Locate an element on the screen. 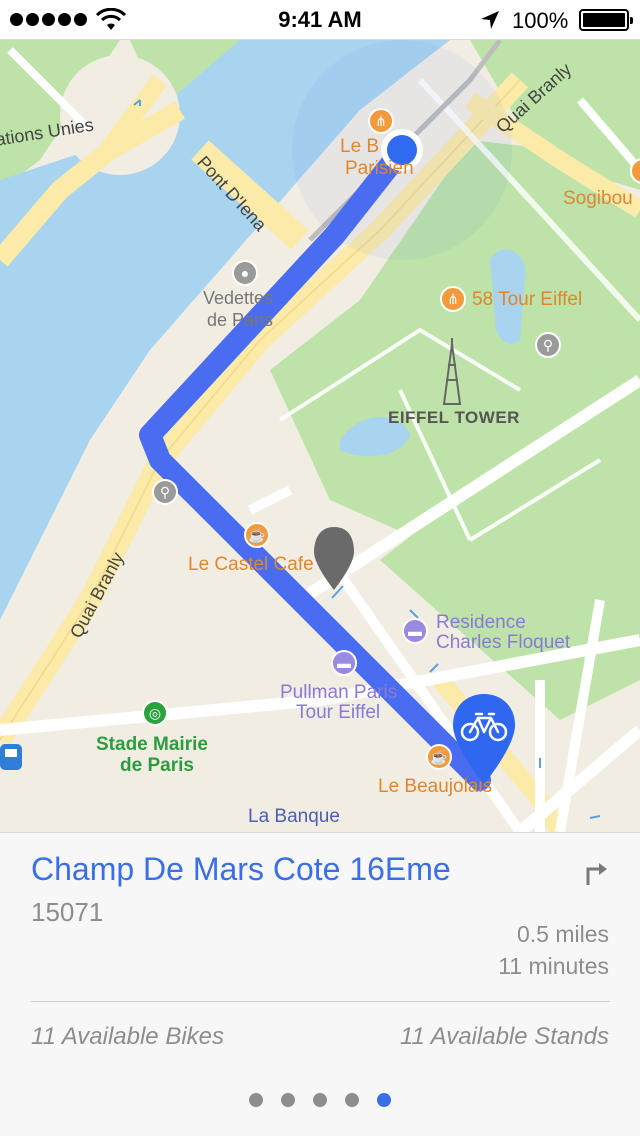 The width and height of the screenshot is (640, 1136). poi-label-stade-de-paris: de Paris is located at coordinates (157, 765).